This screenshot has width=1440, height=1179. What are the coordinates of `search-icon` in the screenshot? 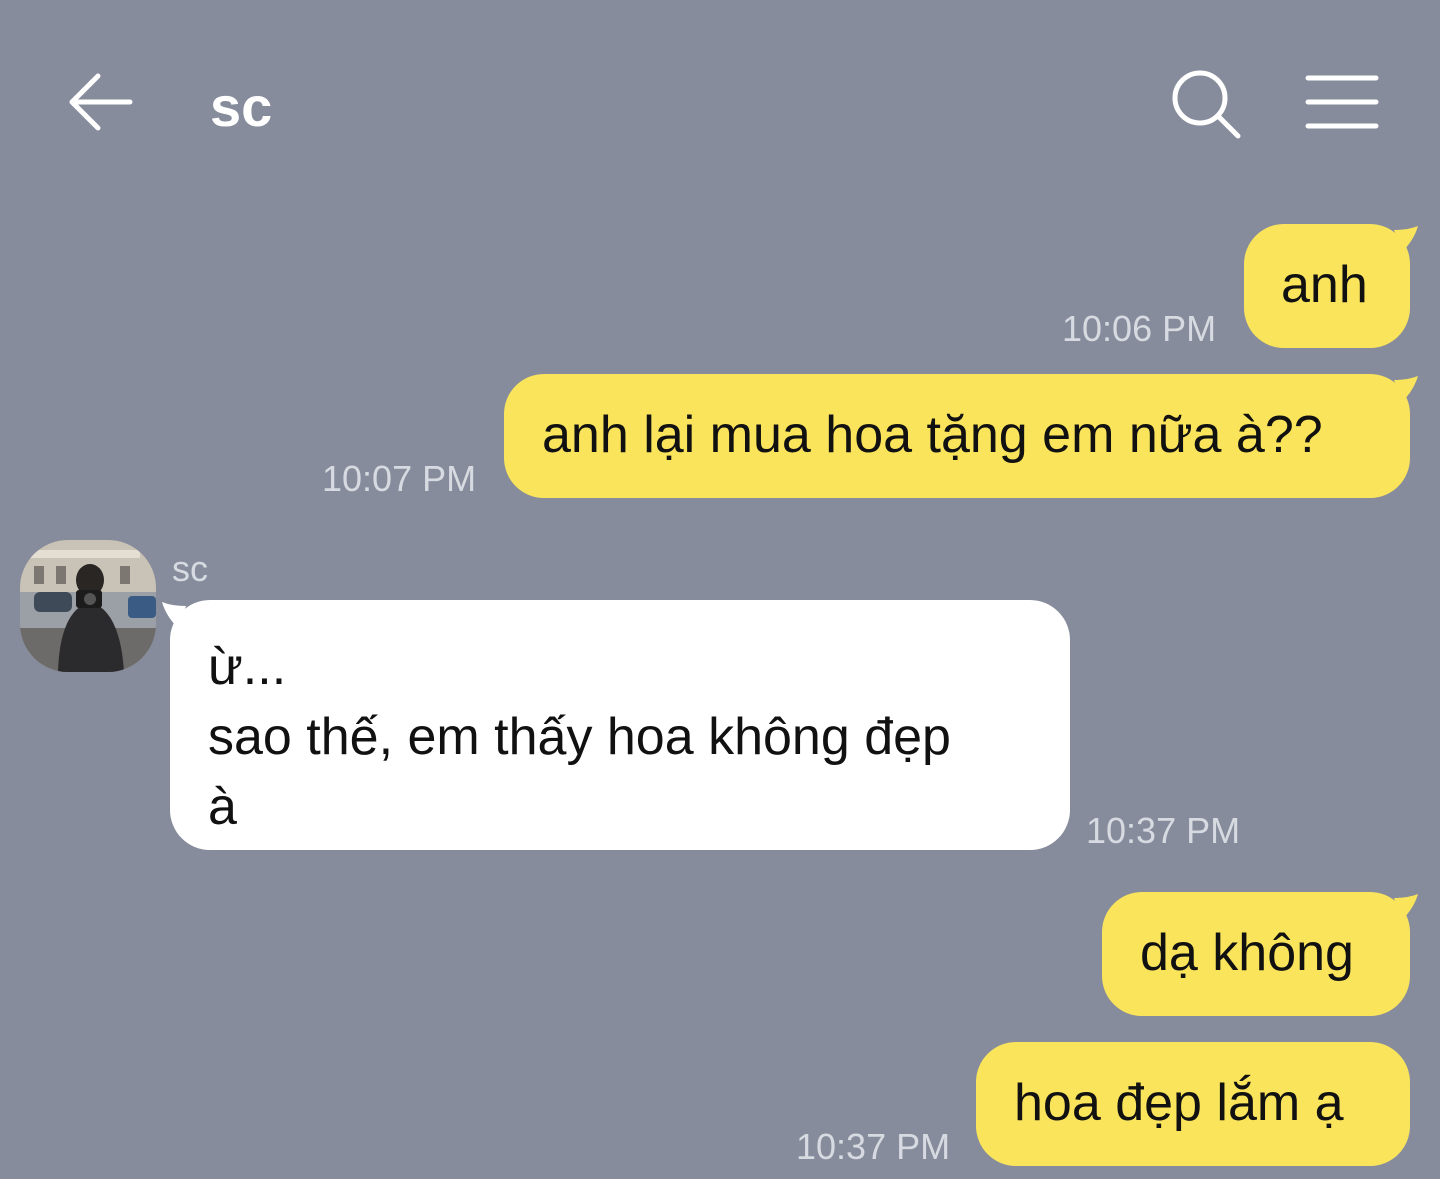 It's located at (1206, 104).